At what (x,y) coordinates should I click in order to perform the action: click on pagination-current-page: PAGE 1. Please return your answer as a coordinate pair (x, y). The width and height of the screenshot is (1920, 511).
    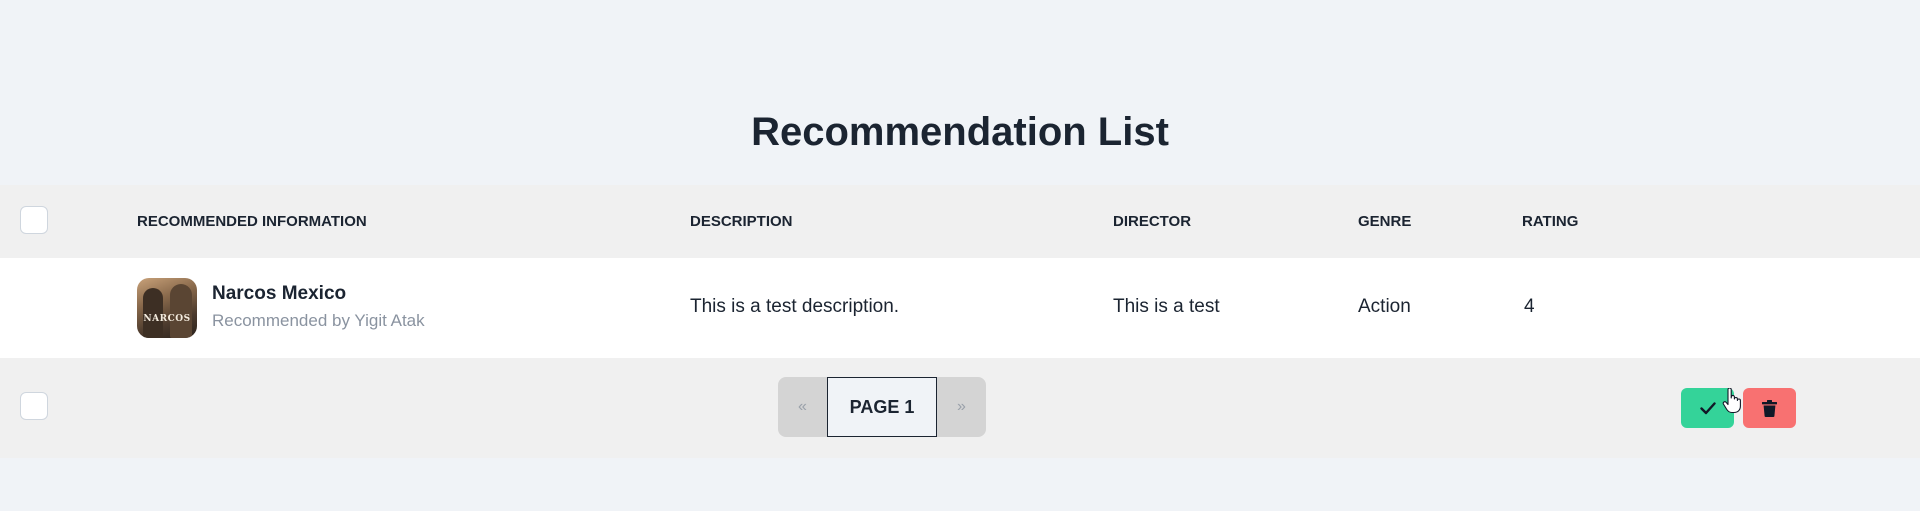
    Looking at the image, I should click on (882, 407).